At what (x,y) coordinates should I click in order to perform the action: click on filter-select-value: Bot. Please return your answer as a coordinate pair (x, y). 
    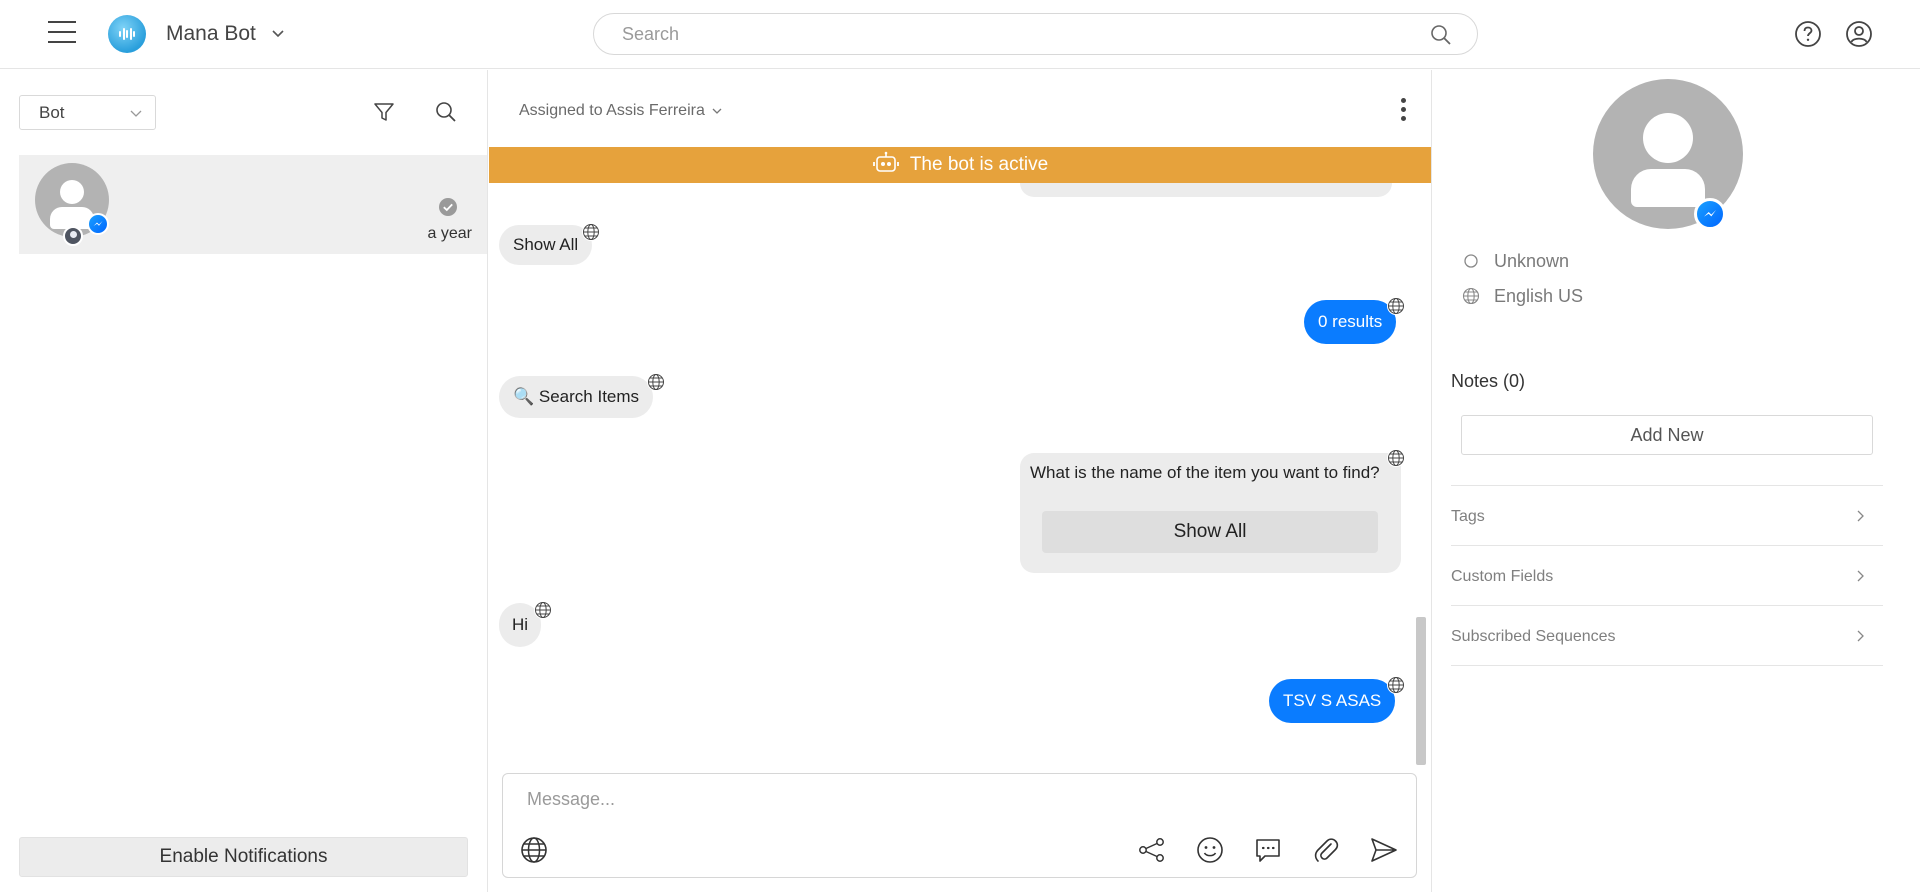
    Looking at the image, I should click on (52, 112).